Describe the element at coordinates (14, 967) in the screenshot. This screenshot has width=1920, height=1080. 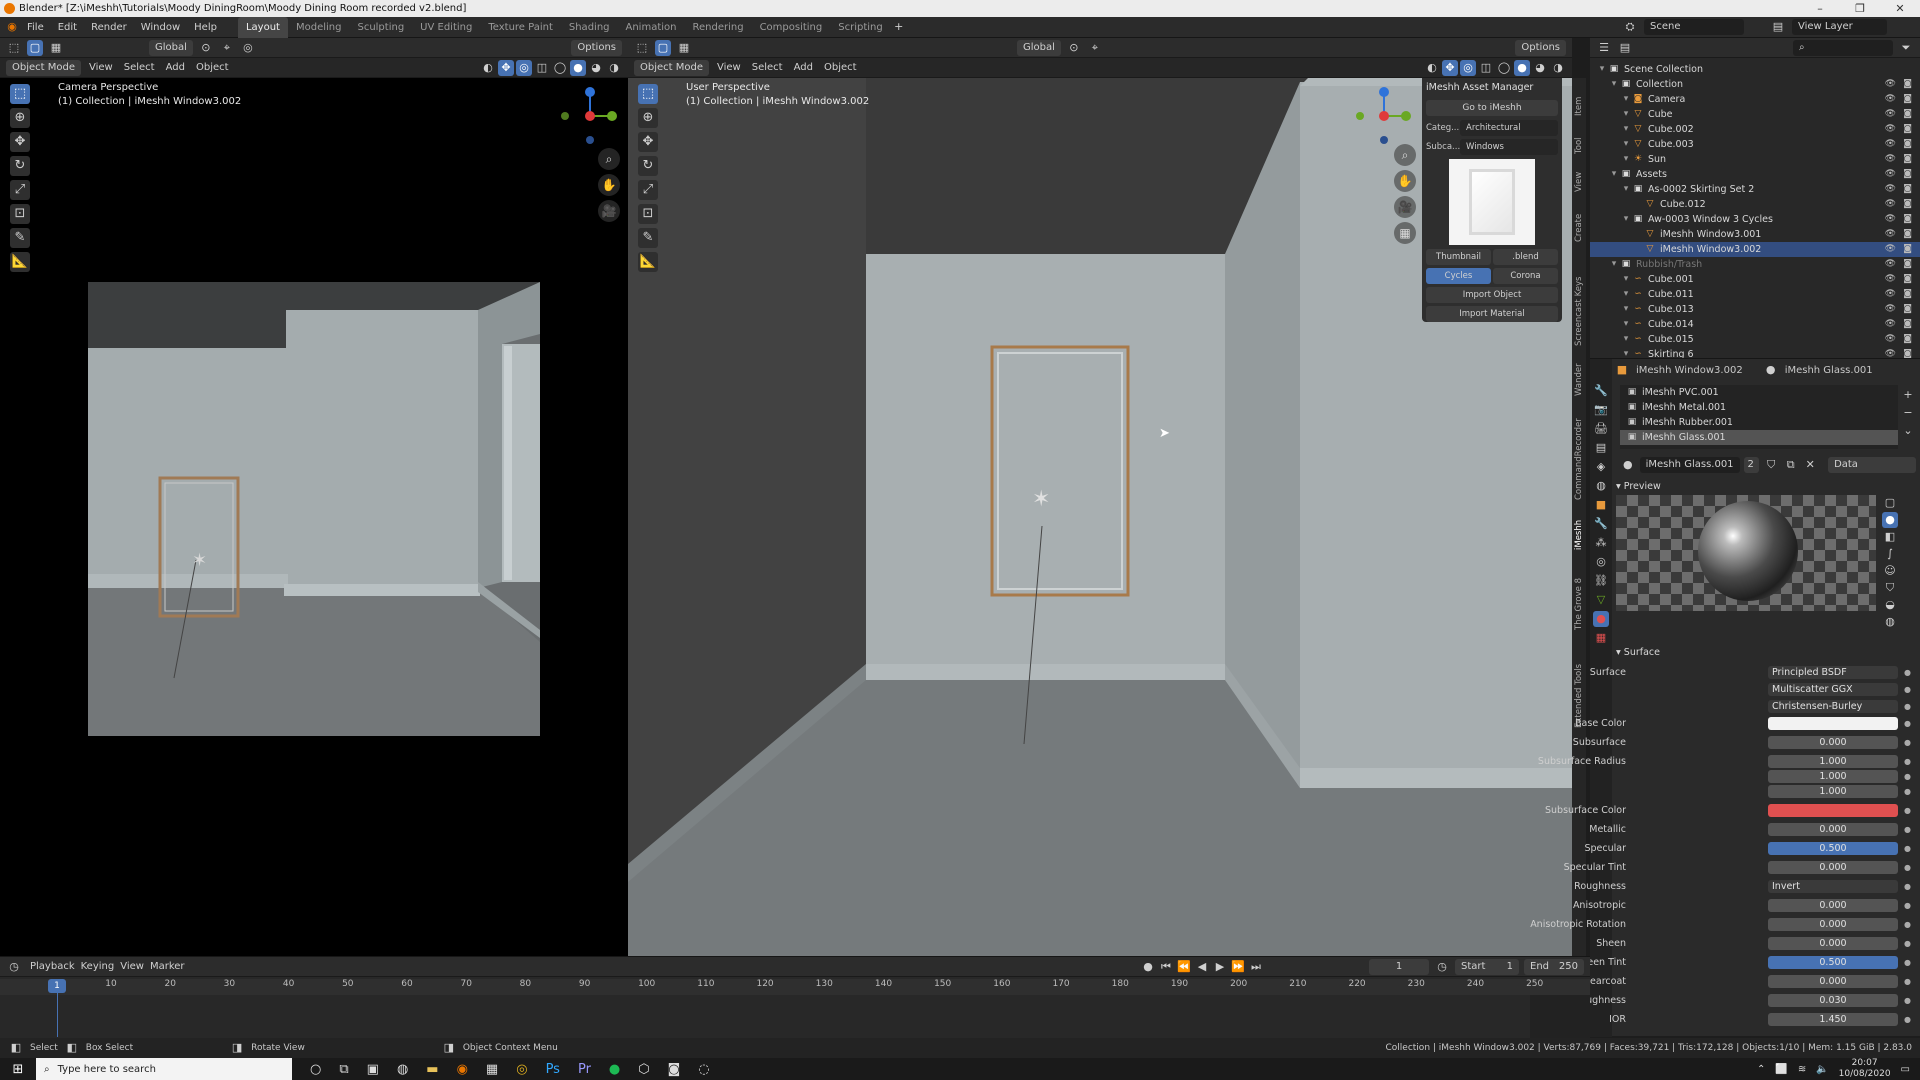
I see `timeline-editor-icon: ◷` at that location.